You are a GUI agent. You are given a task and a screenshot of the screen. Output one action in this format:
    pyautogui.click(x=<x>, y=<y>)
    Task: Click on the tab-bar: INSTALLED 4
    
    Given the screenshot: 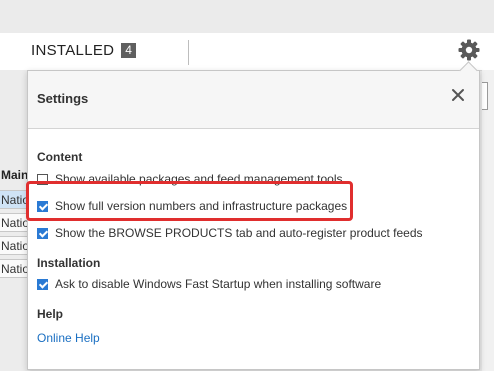 What is the action you would take?
    pyautogui.click(x=247, y=52)
    